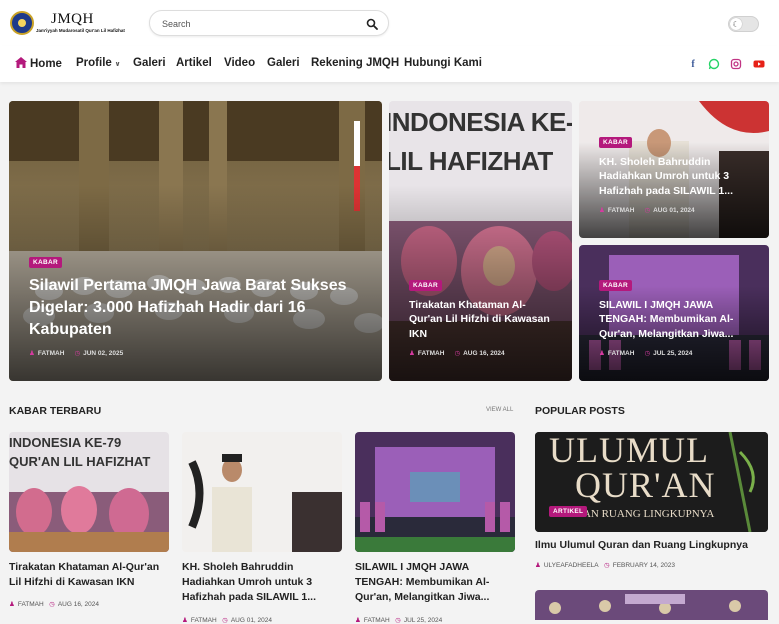  I want to click on post-date: FEBRUARY 14, 2023, so click(643, 565).